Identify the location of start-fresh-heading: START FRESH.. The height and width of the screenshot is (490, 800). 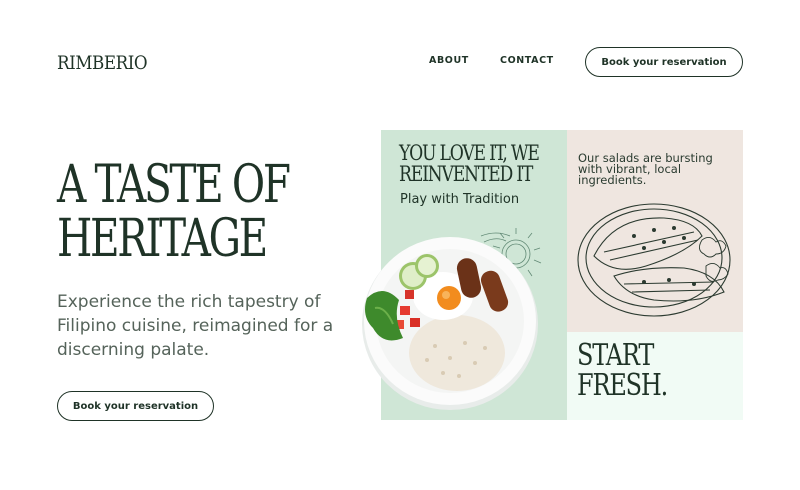
(641, 371).